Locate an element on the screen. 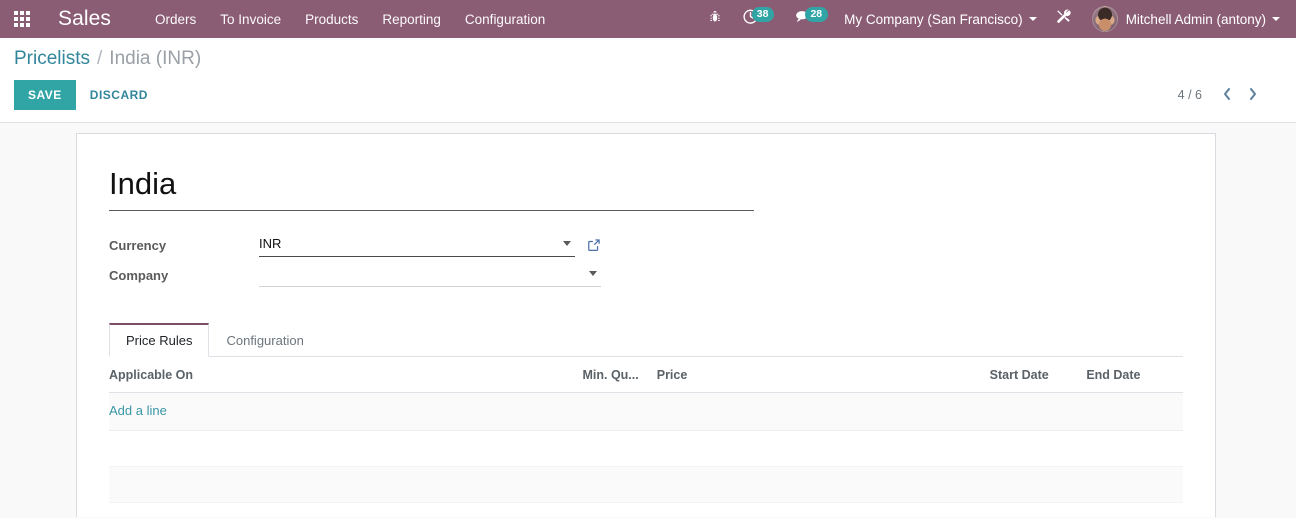 The width and height of the screenshot is (1296, 518). external-link-icon is located at coordinates (594, 245).